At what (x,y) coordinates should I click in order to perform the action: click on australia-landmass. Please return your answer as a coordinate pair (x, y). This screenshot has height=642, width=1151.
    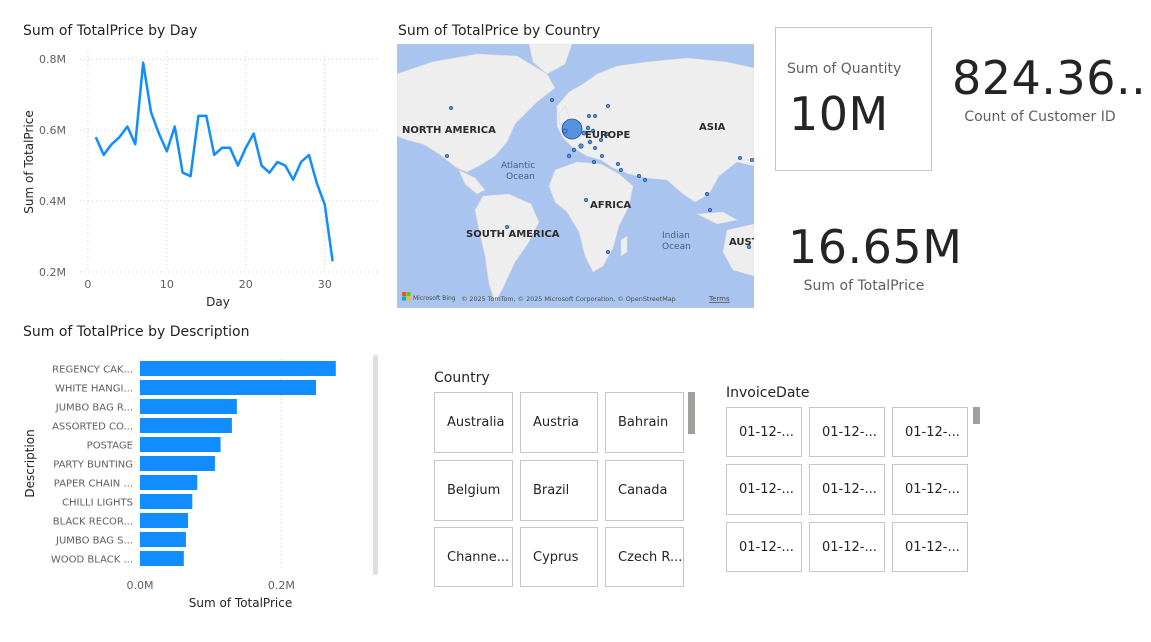
    Looking at the image, I should click on (738, 250).